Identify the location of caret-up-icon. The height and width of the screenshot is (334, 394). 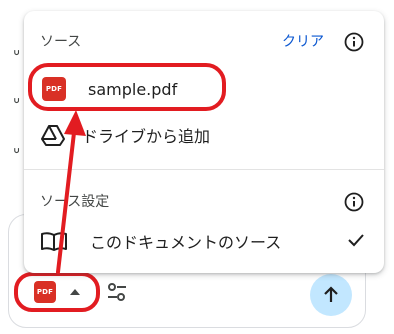
(75, 292).